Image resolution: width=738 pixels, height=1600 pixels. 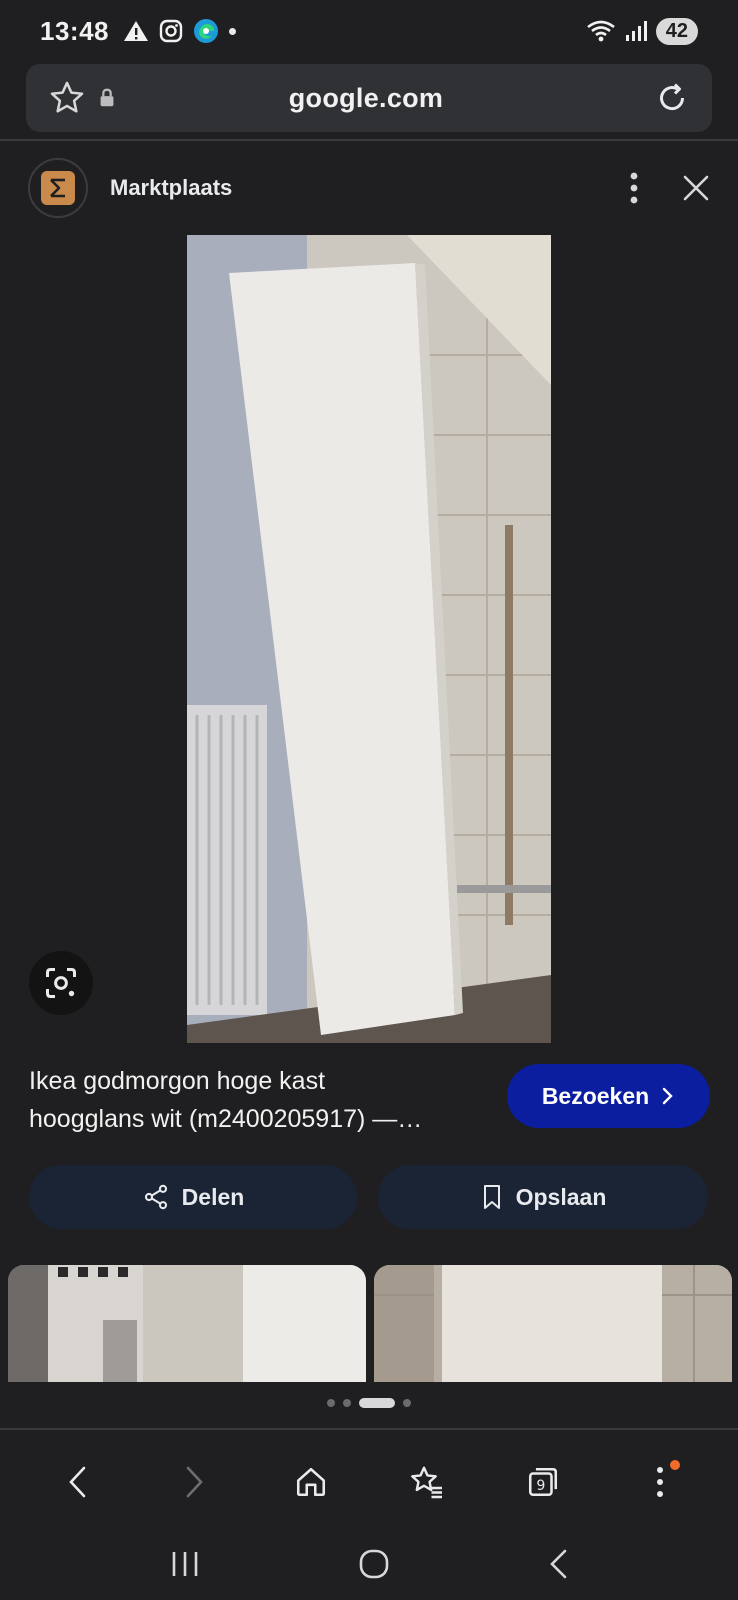 I want to click on reload-icon, so click(x=672, y=98).